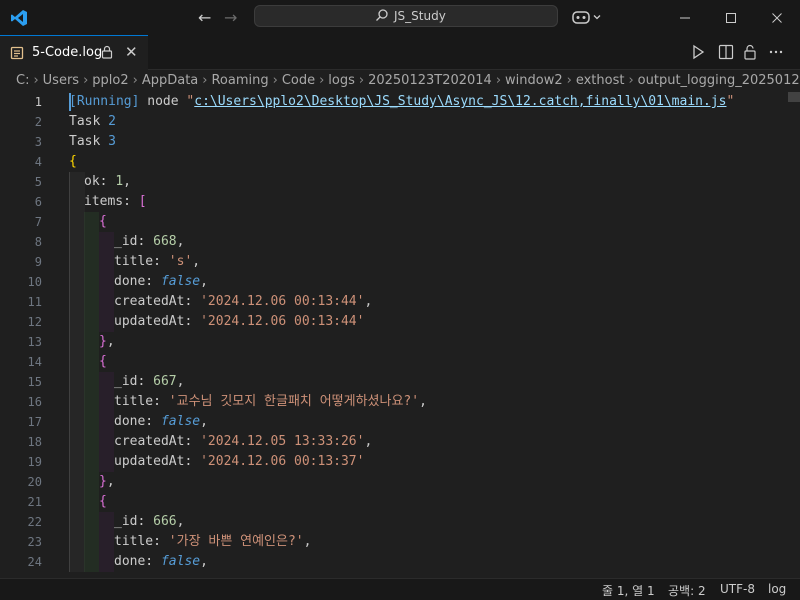 The width and height of the screenshot is (800, 600). I want to click on close-window-button, so click(777, 17).